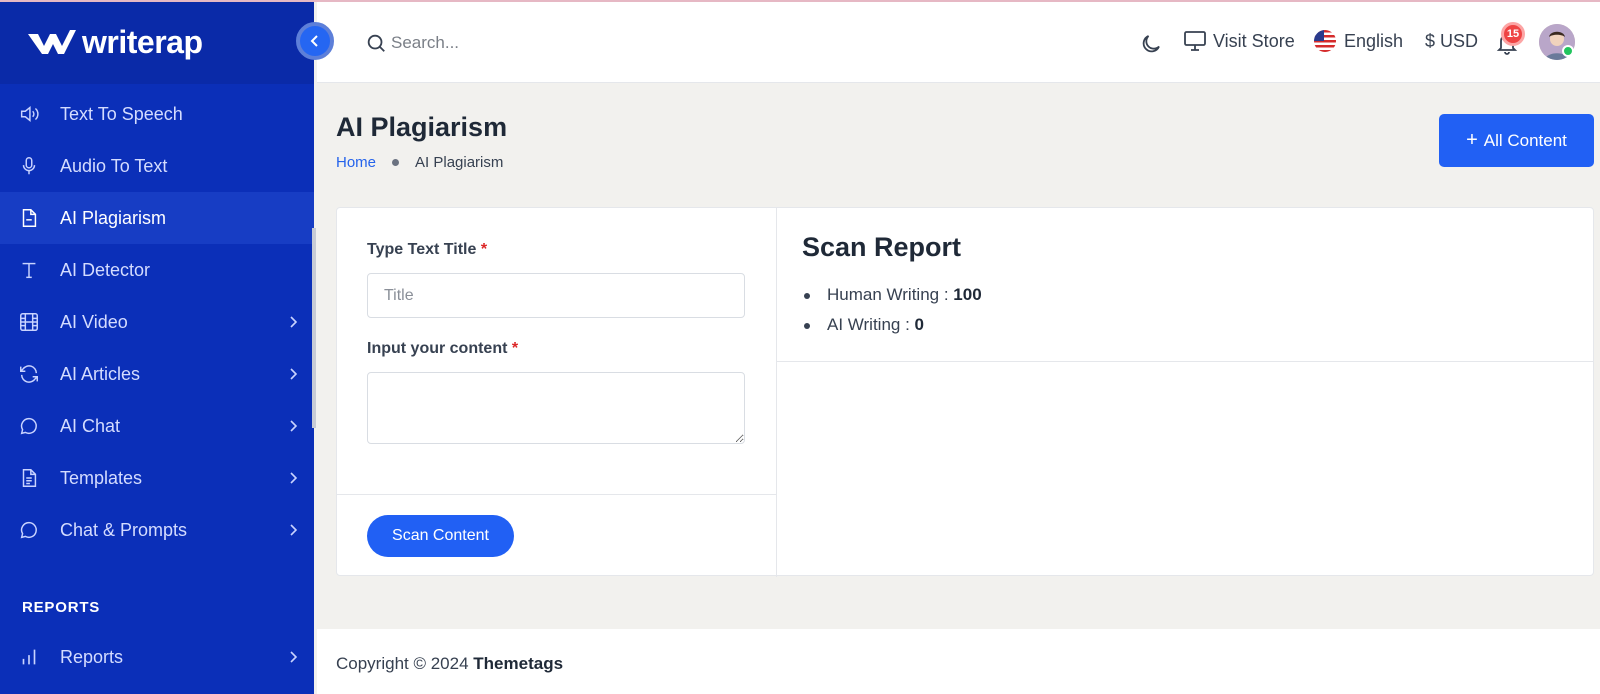 The height and width of the screenshot is (694, 1600). I want to click on language-selector: English, so click(1358, 41).